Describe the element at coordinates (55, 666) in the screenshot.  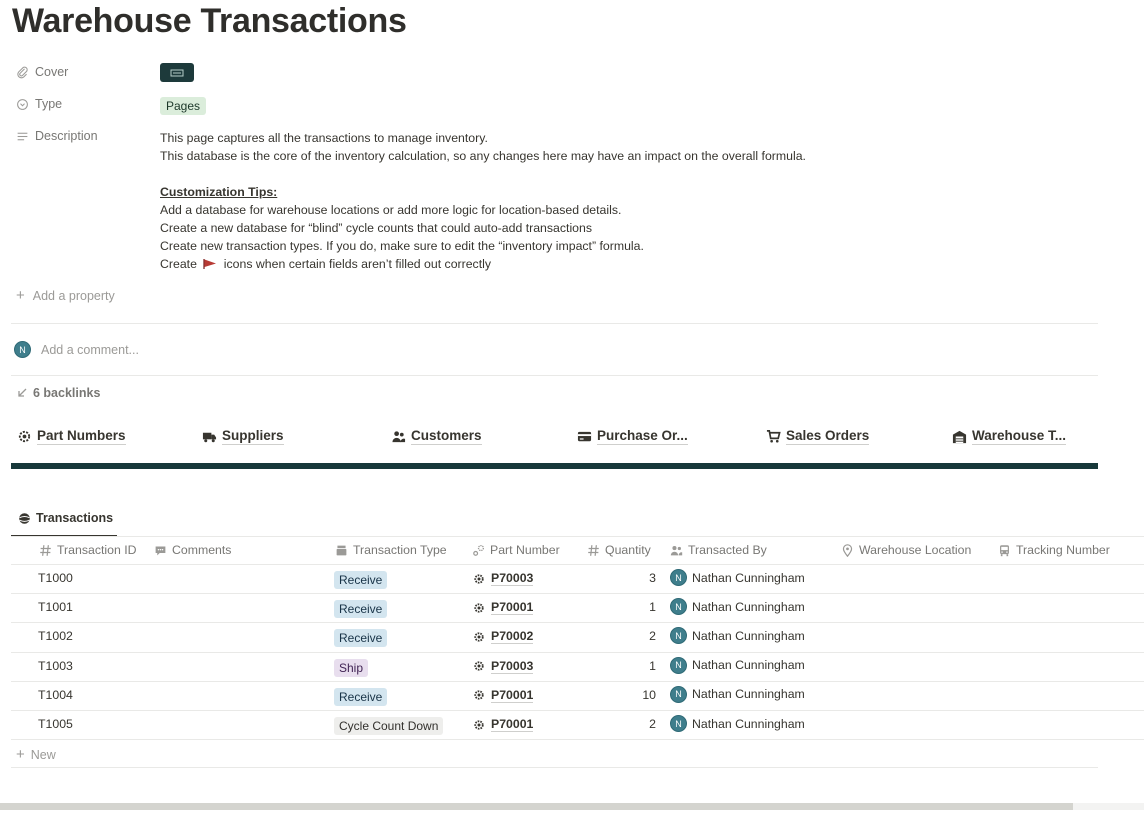
I see `transaction-id-cell: T1003` at that location.